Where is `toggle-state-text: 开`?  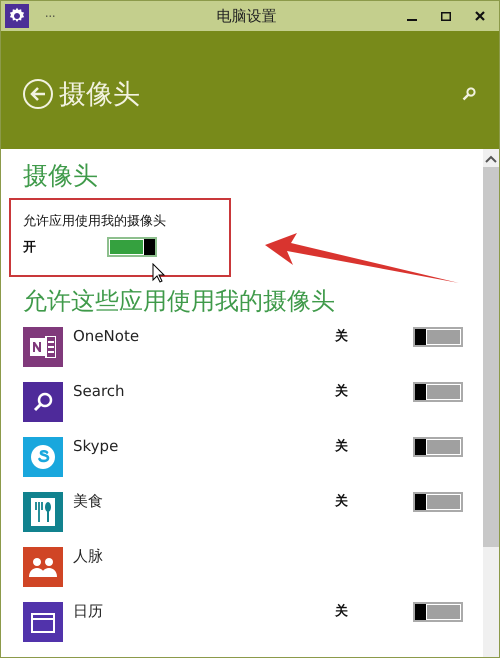
toggle-state-text: 开 is located at coordinates (30, 247).